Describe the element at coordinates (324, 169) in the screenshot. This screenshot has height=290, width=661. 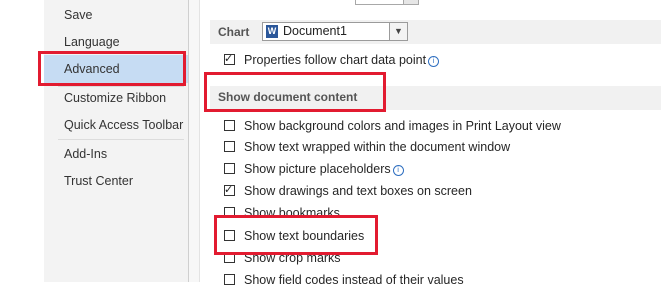
I see `option-label: Show picture placeholders i` at that location.